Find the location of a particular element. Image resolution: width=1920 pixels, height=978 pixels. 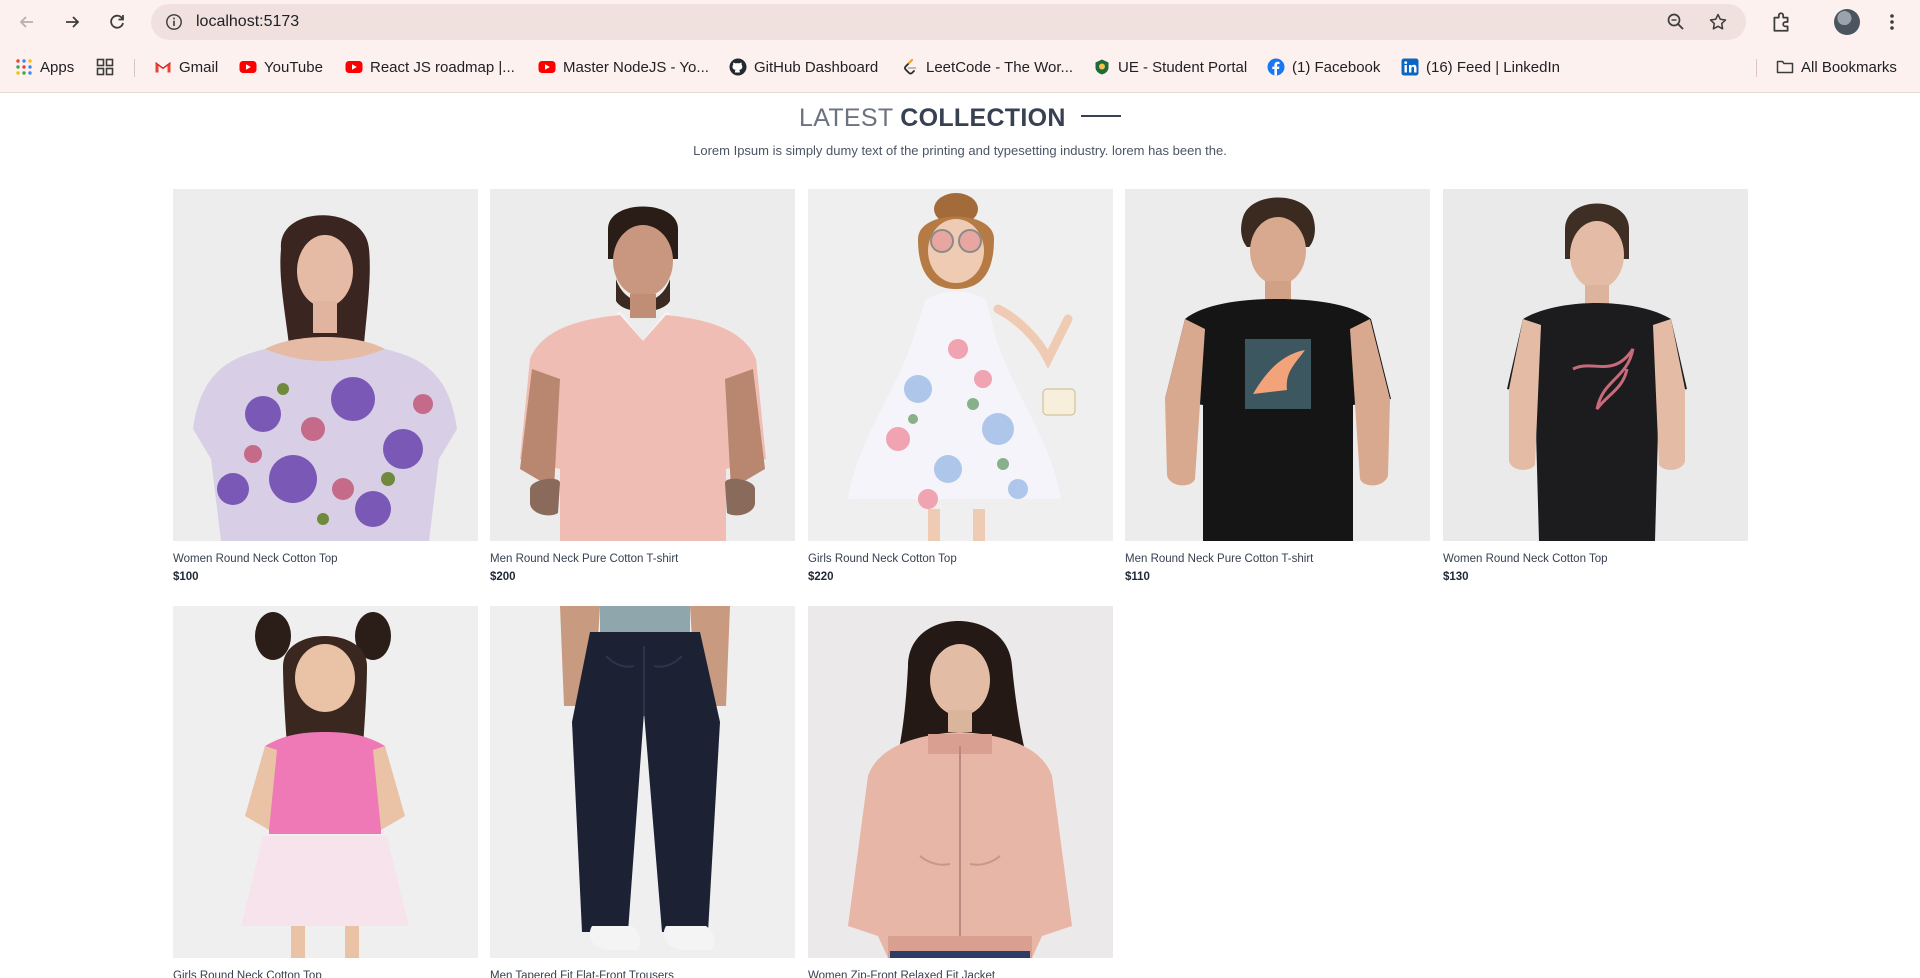

bookmark-label: (16) Feed | LinkedIn is located at coordinates (1493, 67).